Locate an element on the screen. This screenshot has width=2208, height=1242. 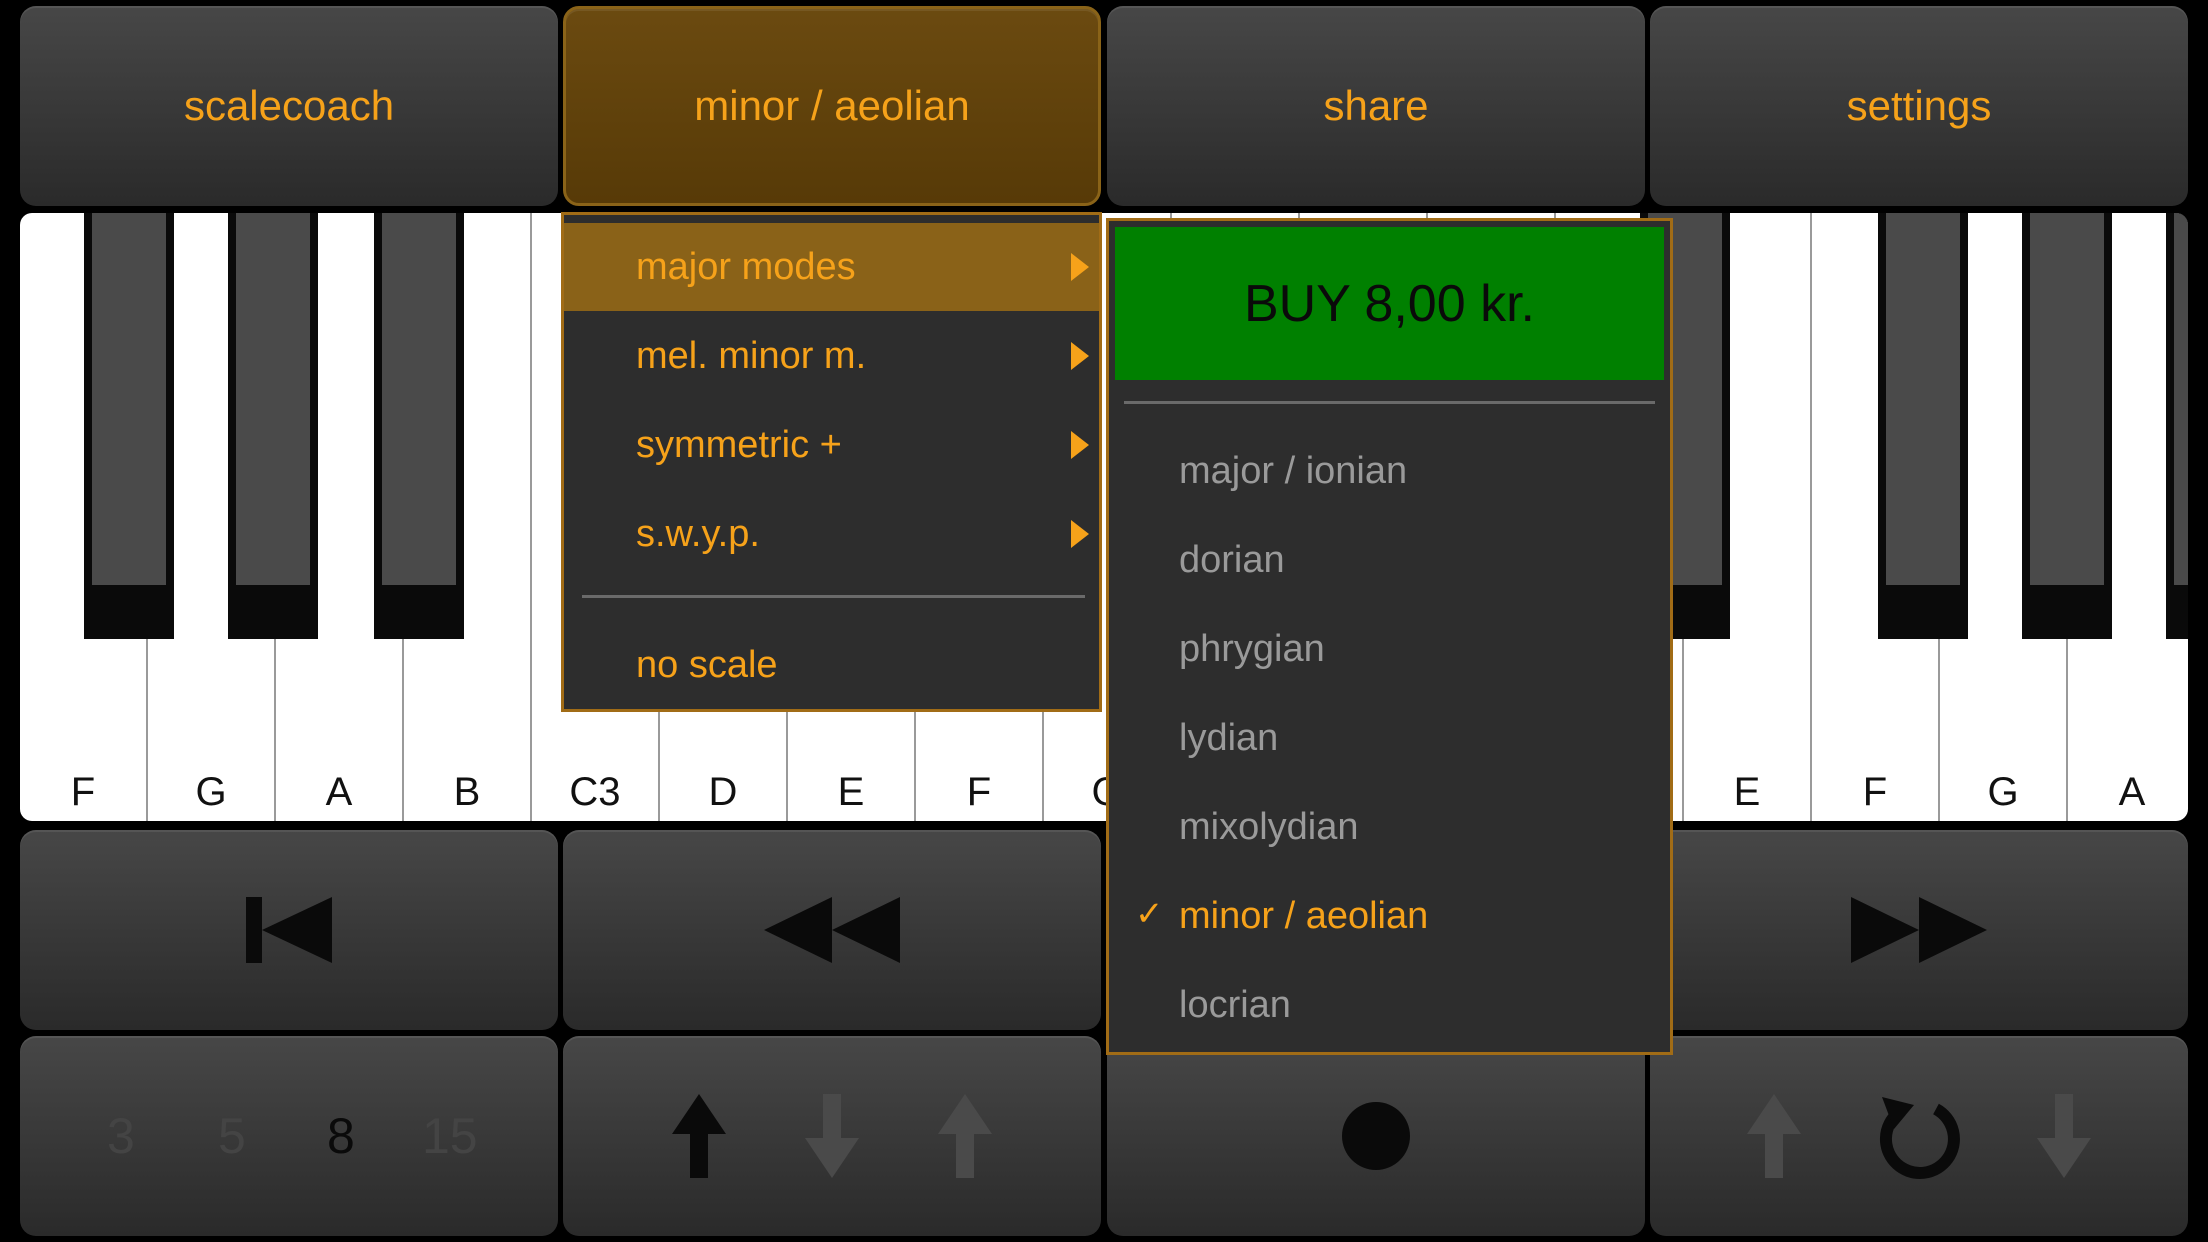
menu-item-symmetric: symmetric + is located at coordinates (831, 445).